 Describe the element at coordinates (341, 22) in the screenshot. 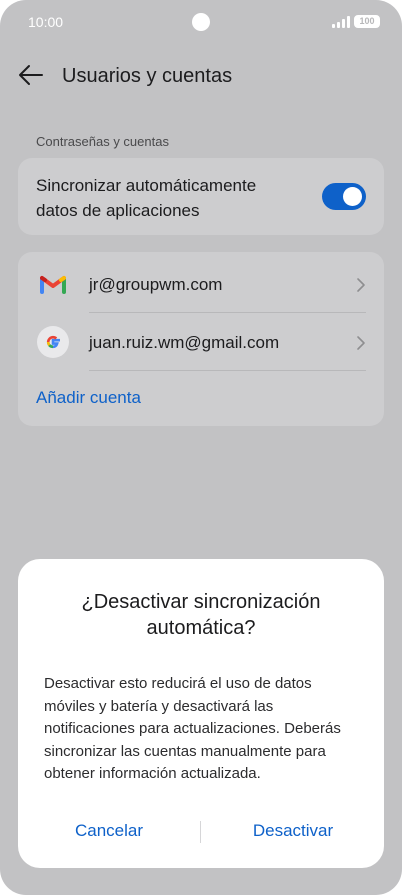

I see `signal-icon` at that location.